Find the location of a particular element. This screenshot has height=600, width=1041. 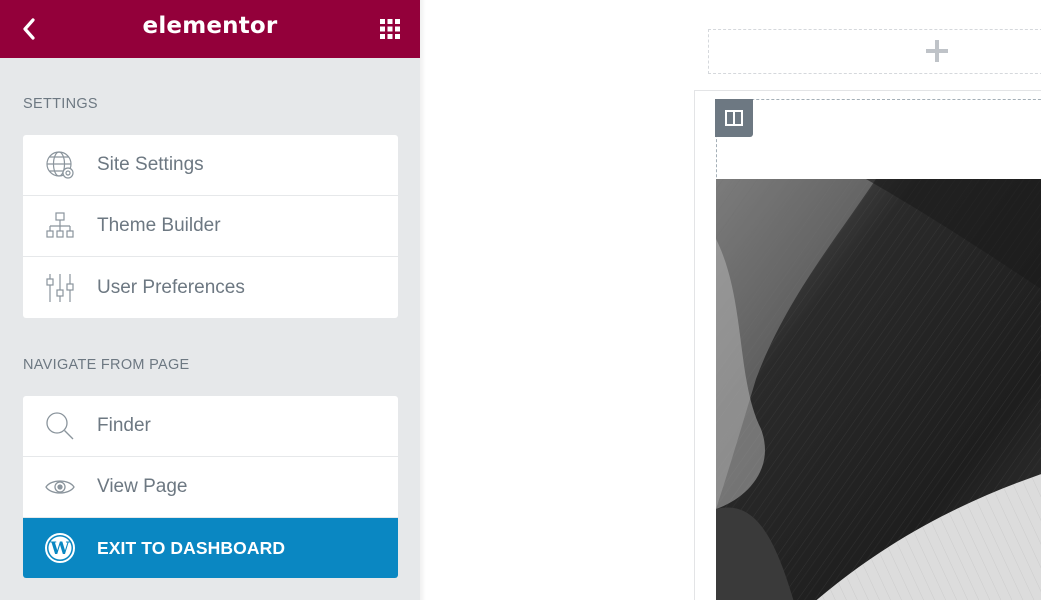

menu-item-label: Theme Builder is located at coordinates (159, 225).